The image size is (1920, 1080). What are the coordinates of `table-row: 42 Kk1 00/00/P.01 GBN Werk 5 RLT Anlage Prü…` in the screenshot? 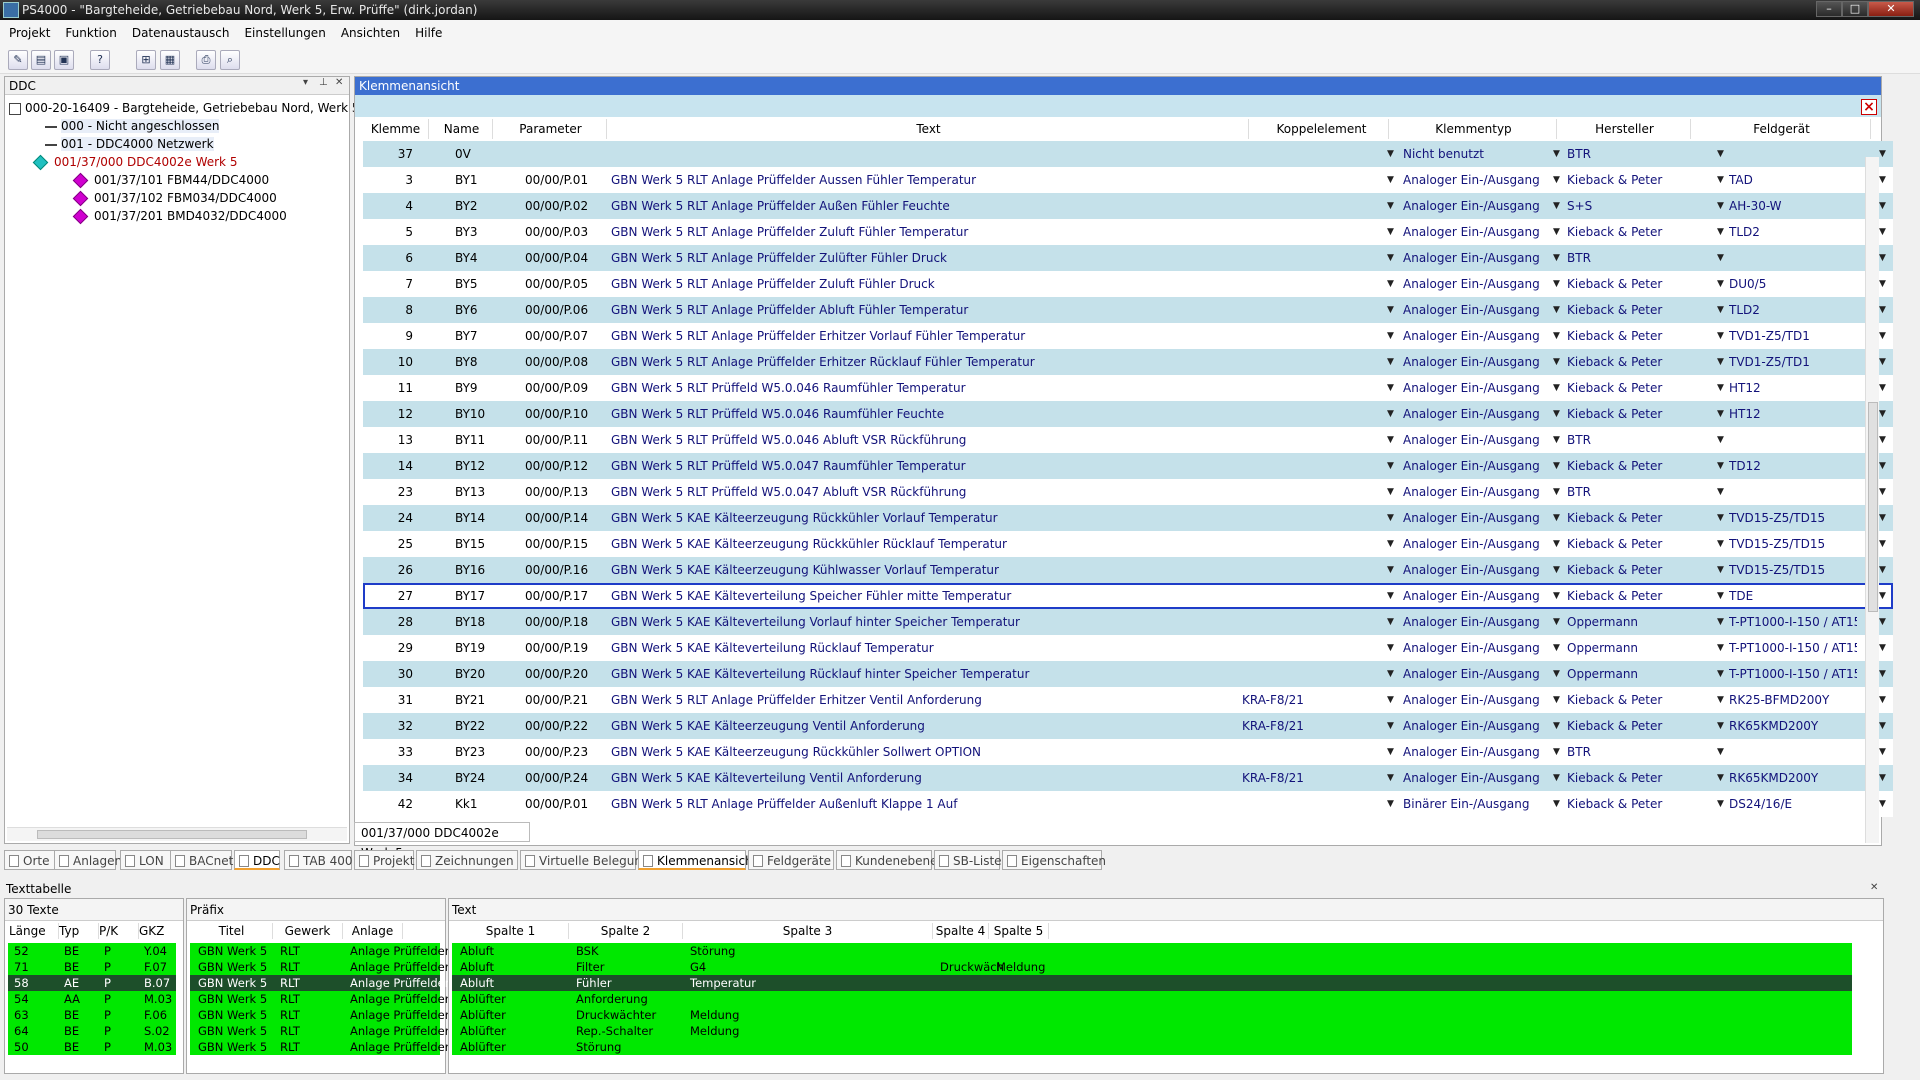 It's located at (1128, 804).